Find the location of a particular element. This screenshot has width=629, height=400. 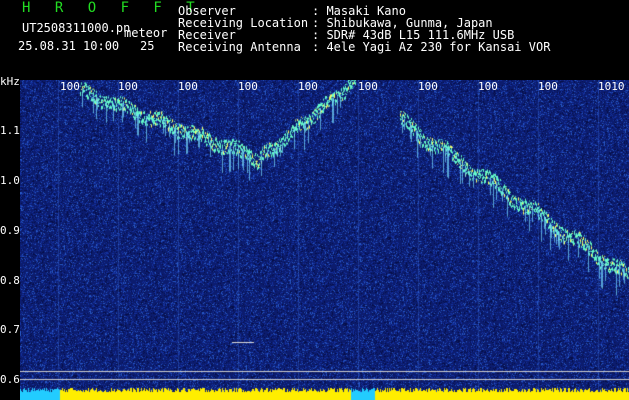

y-axis-unit: kHz is located at coordinates (10, 81).